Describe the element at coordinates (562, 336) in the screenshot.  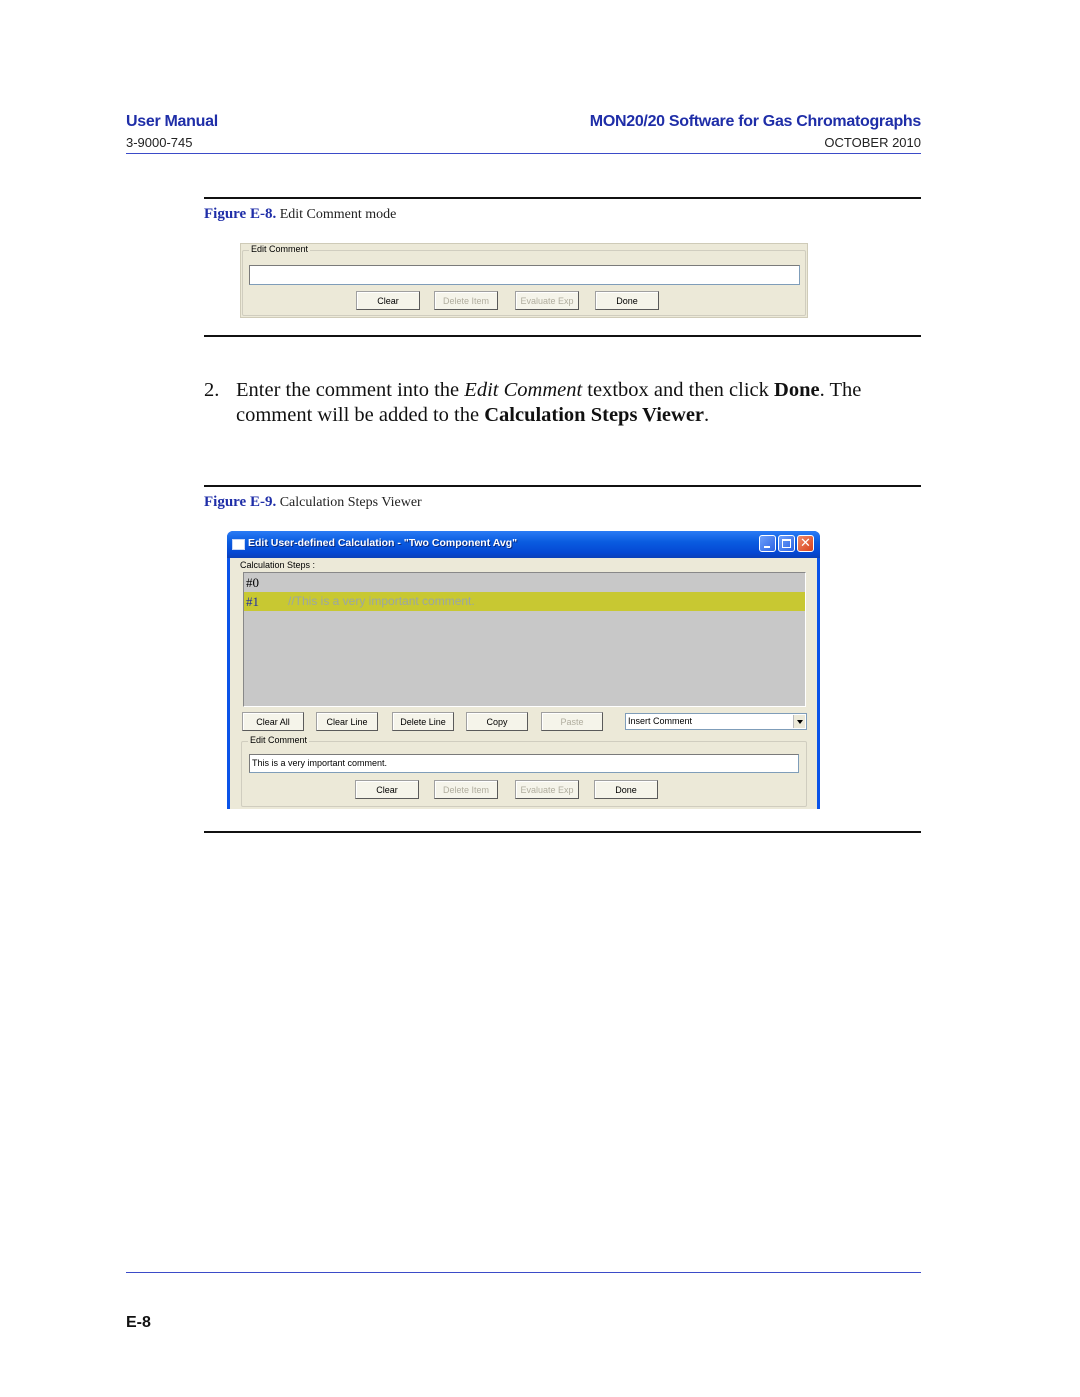
I see `figure-e8-bottom-rule` at that location.